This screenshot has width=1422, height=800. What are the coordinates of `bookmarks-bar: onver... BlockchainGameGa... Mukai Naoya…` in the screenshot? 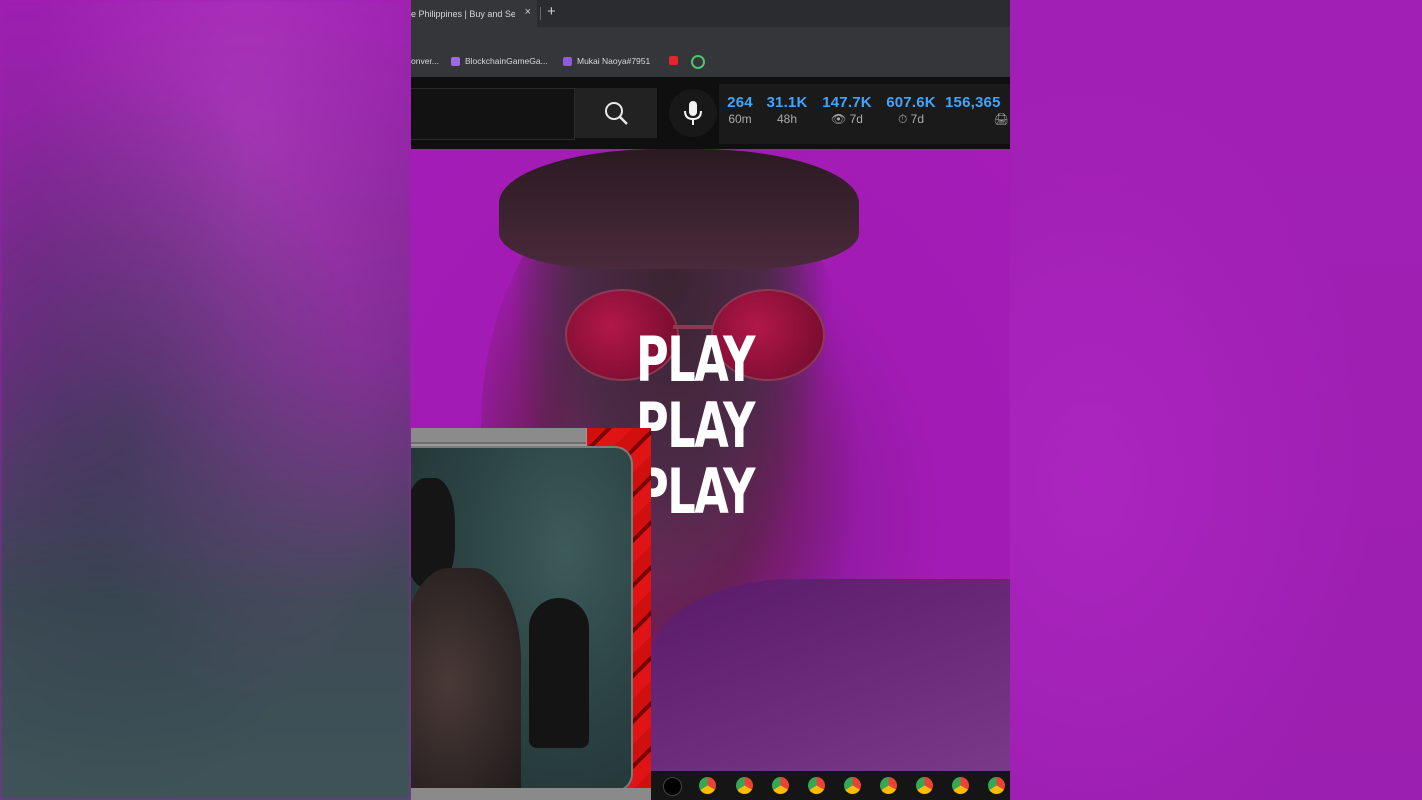 It's located at (710, 62).